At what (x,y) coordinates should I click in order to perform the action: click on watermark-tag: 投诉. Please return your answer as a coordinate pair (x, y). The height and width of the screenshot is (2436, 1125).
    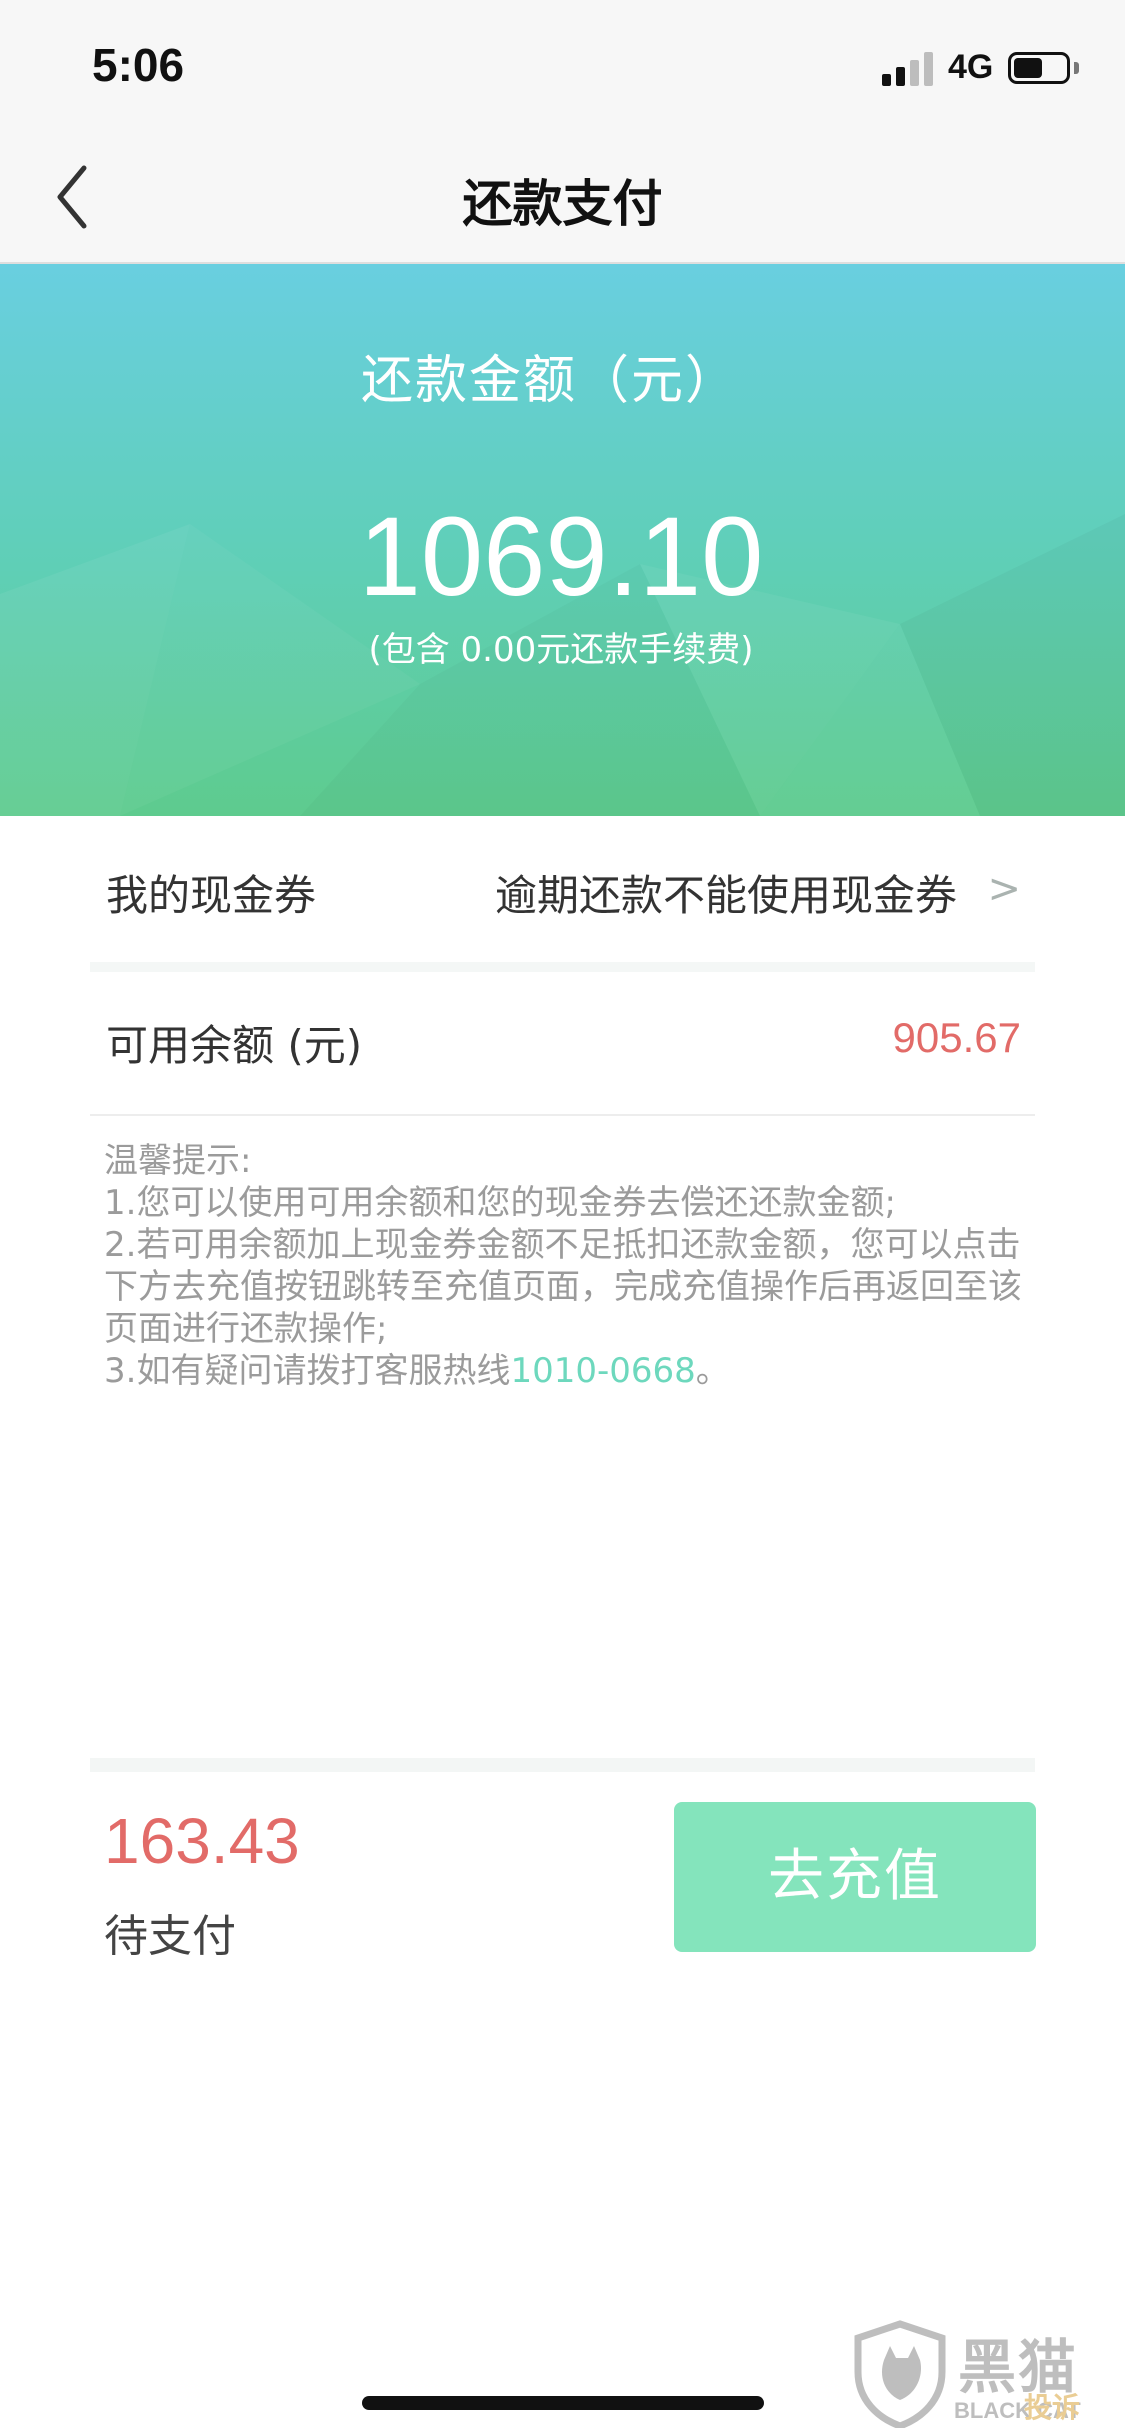
    Looking at the image, I should click on (1052, 2407).